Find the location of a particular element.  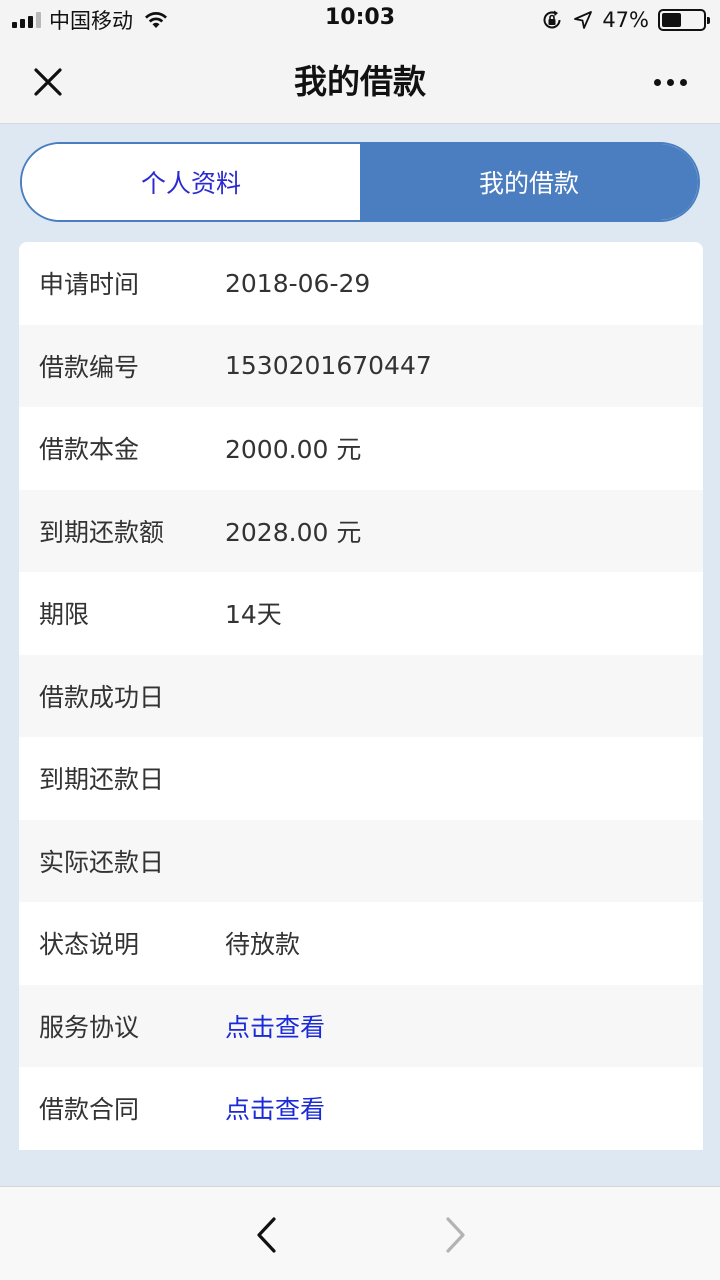

service-agreement-link: 点击查看 is located at coordinates (275, 1026).